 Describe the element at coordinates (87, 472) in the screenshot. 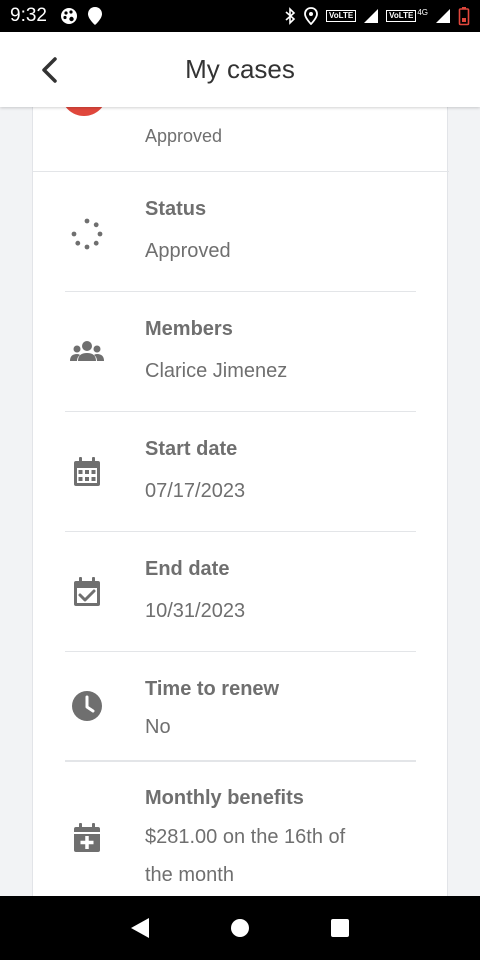

I see `calendar-icon` at that location.